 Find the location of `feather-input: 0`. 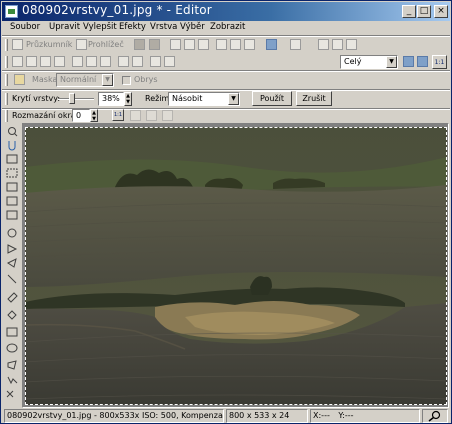

feather-input: 0 is located at coordinates (81, 115).